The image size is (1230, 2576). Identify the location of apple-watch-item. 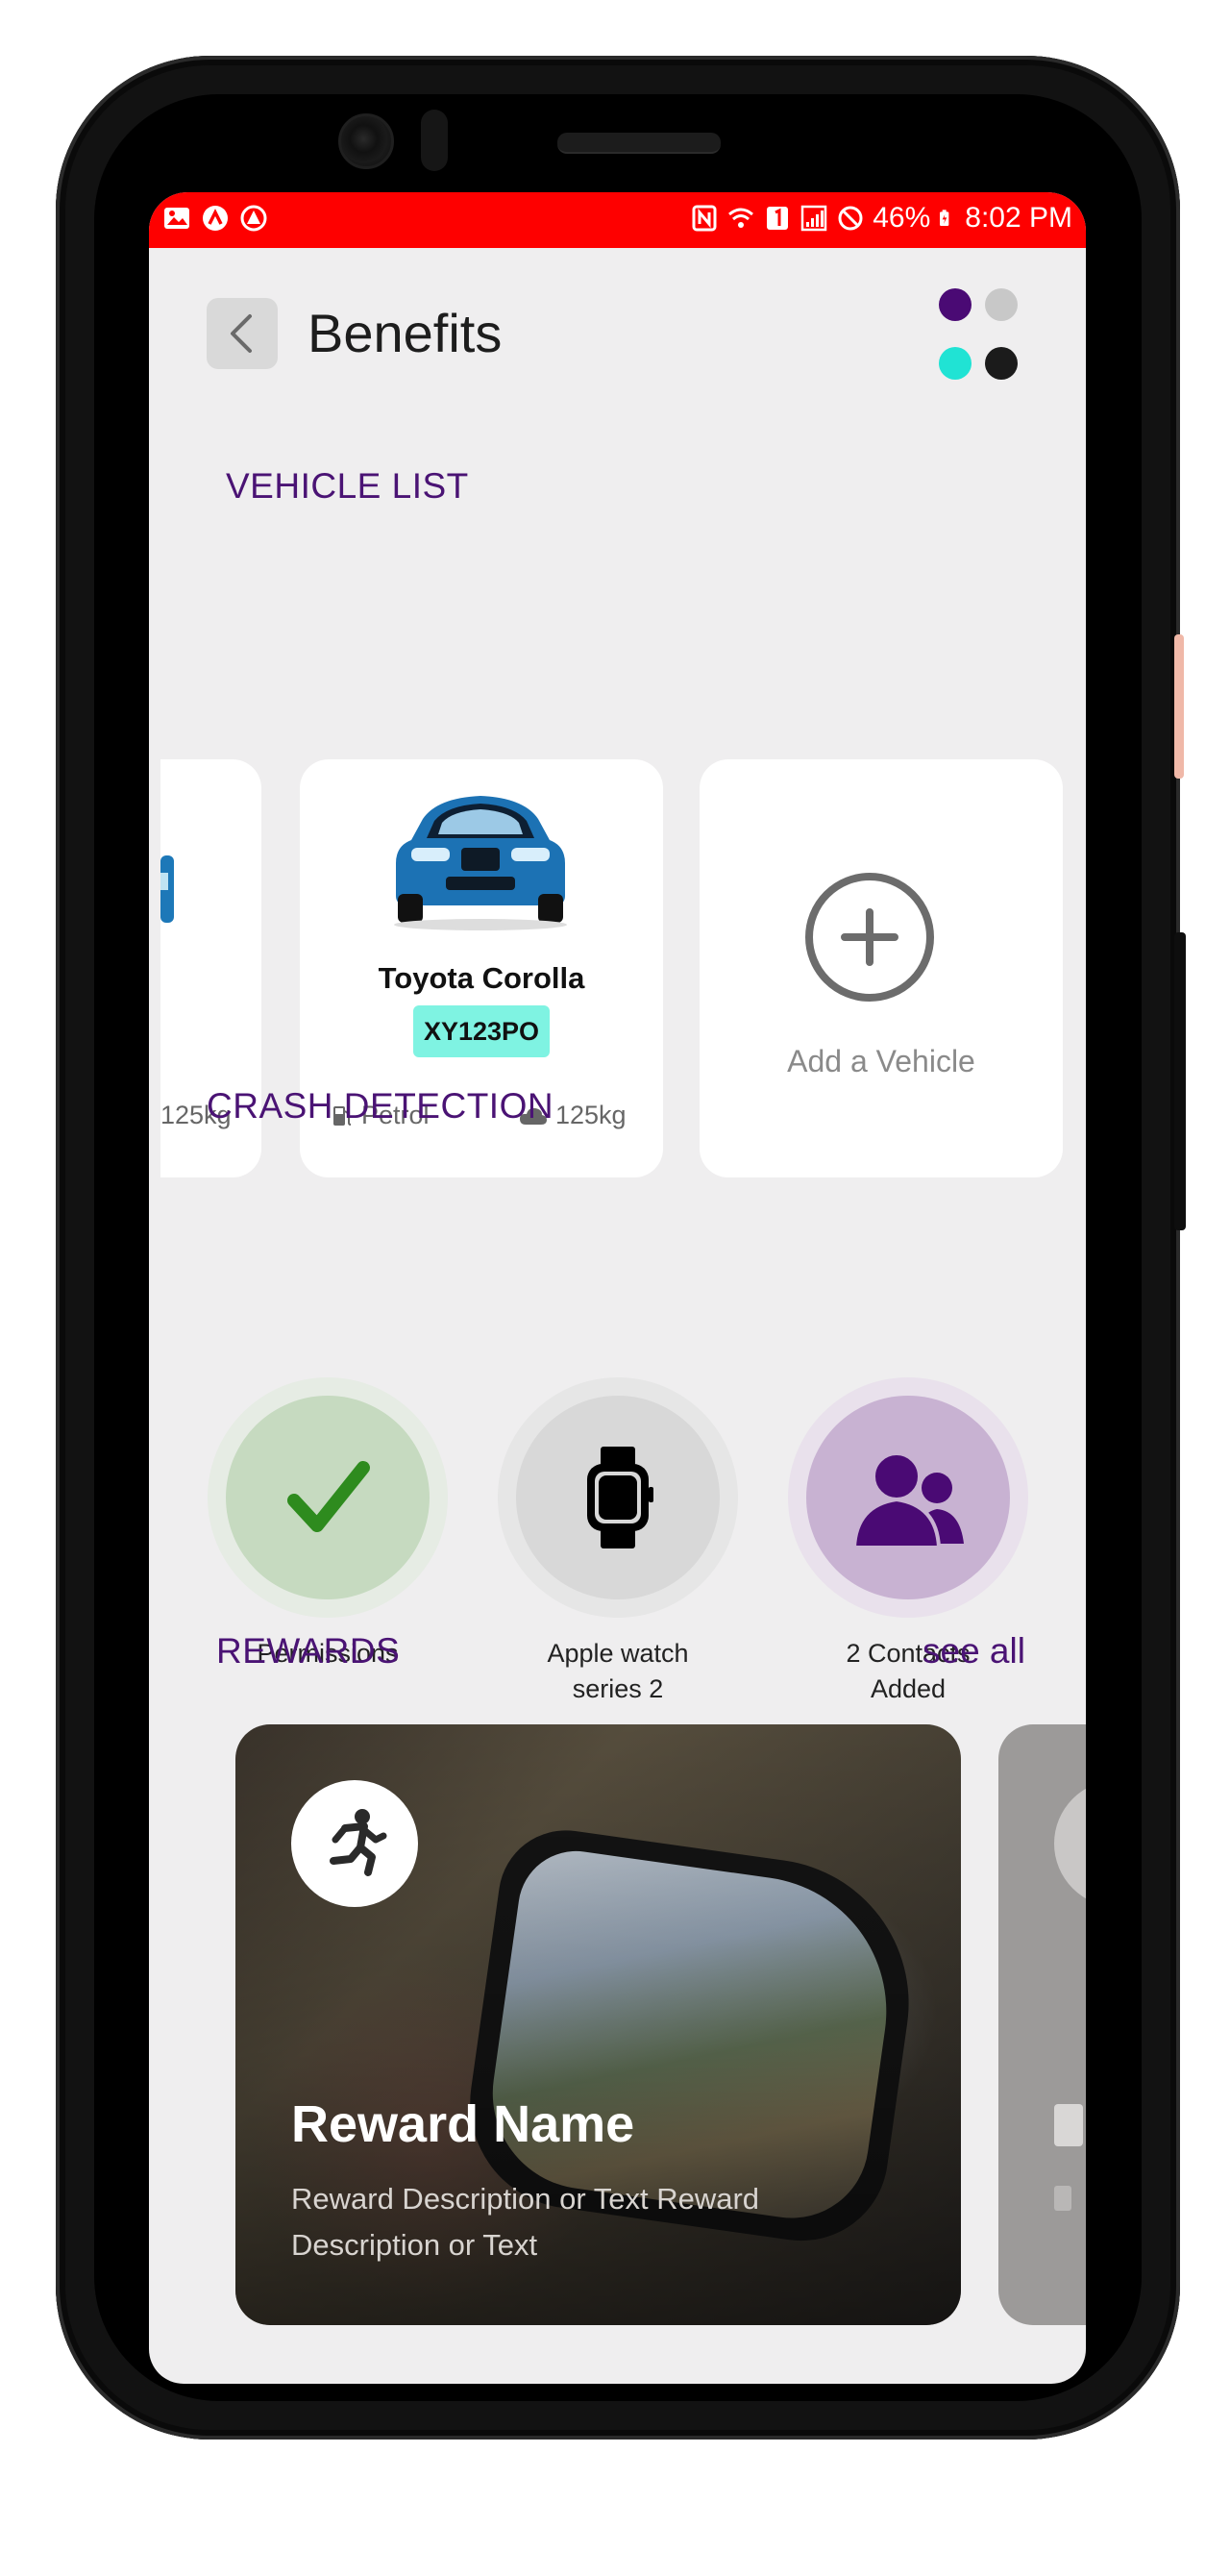
(618, 1498).